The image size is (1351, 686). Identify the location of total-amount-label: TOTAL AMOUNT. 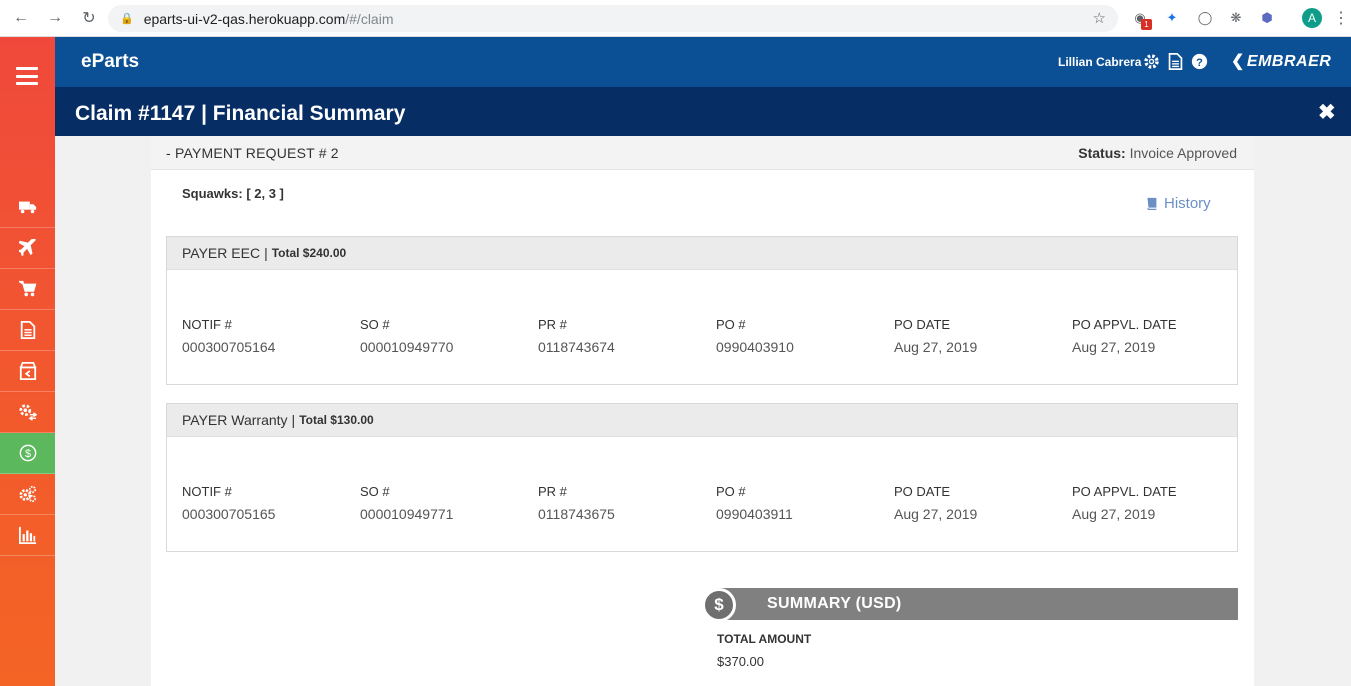
(764, 639).